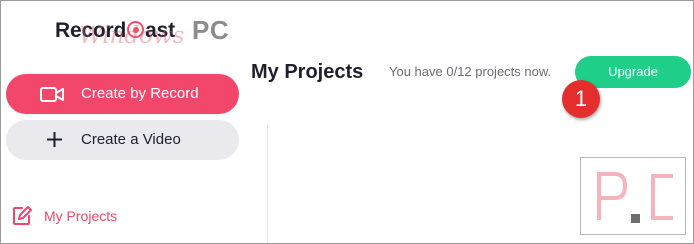 The image size is (694, 244). I want to click on edit-icon, so click(22, 216).